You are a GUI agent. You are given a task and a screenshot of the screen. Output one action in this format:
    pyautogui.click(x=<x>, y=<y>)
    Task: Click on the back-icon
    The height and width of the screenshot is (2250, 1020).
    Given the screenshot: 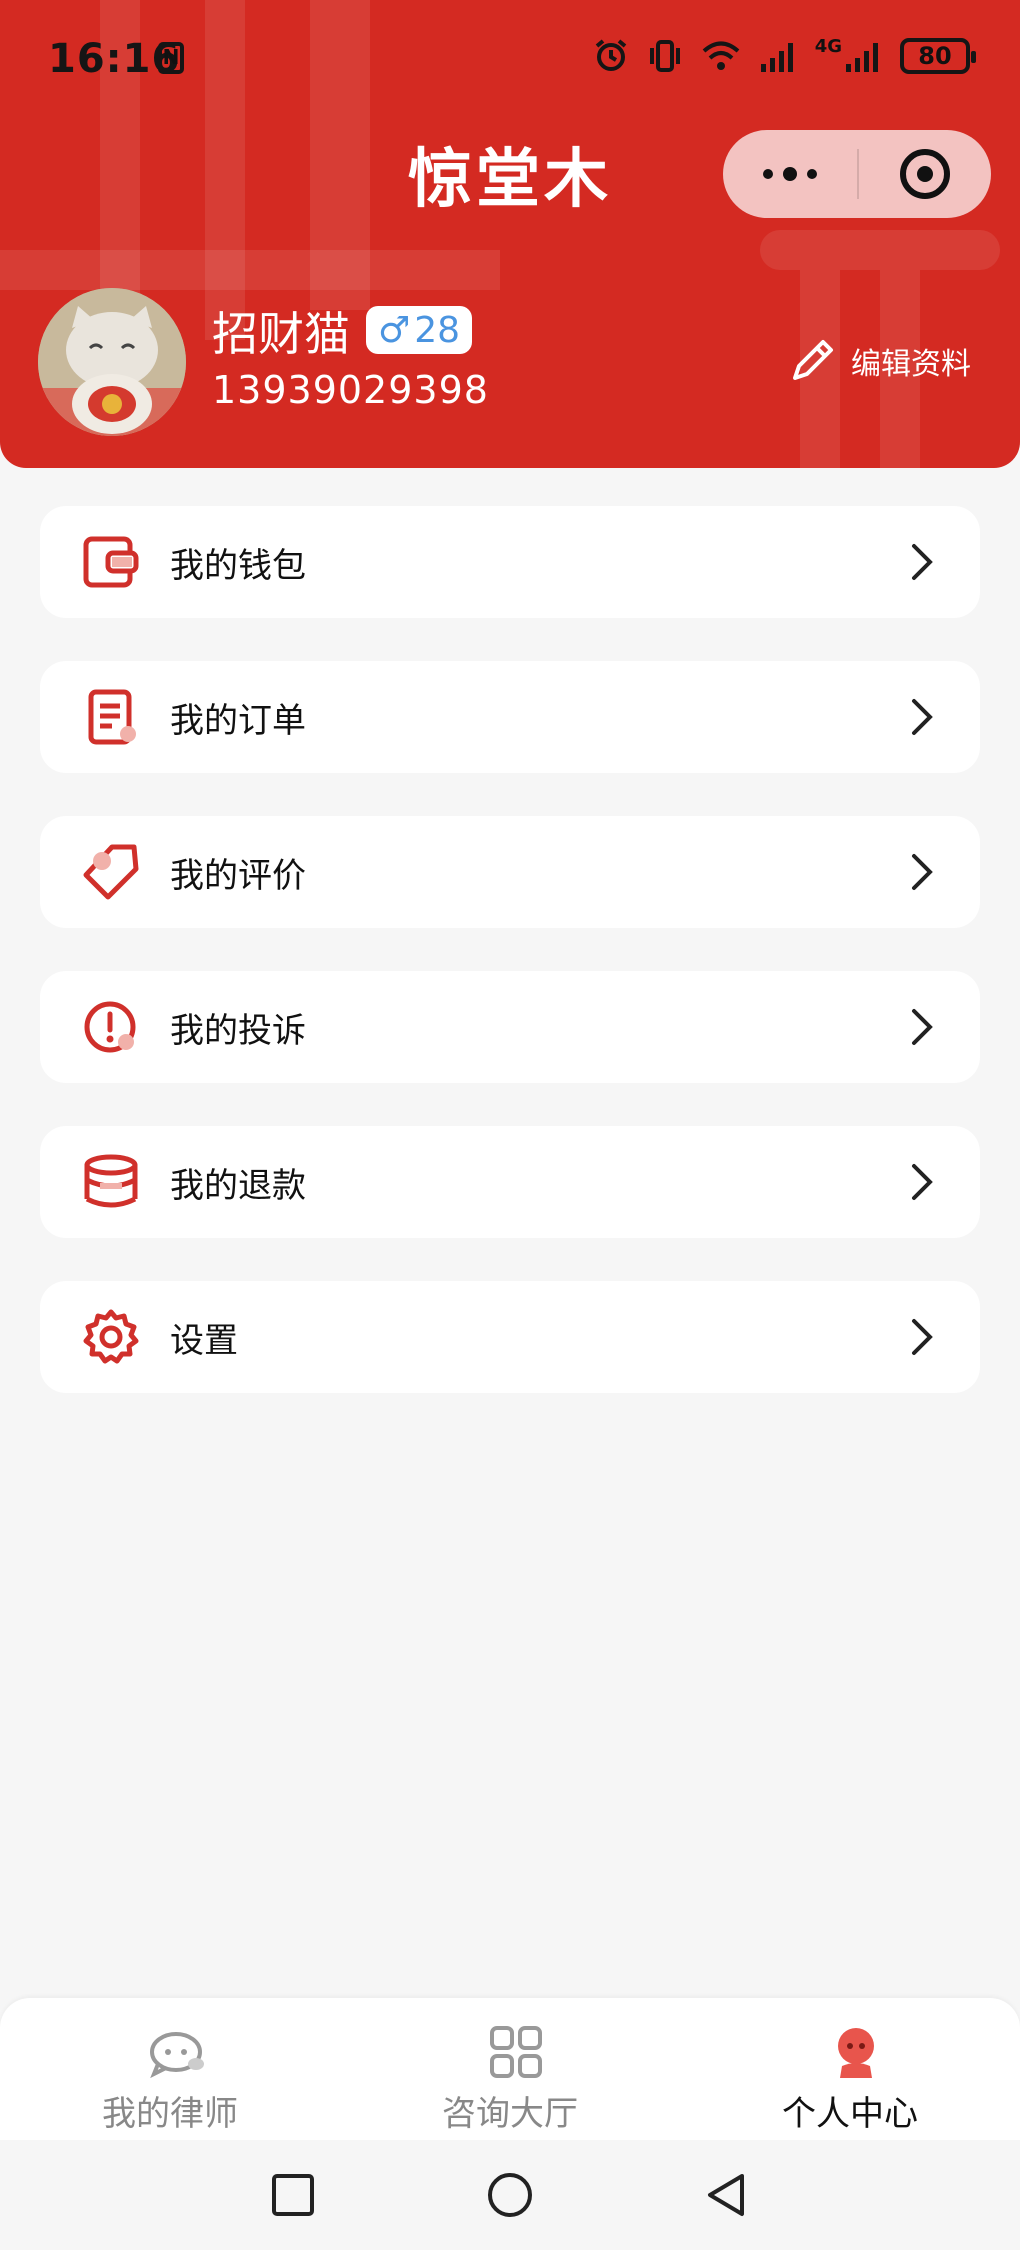 What is the action you would take?
    pyautogui.click(x=727, y=2195)
    